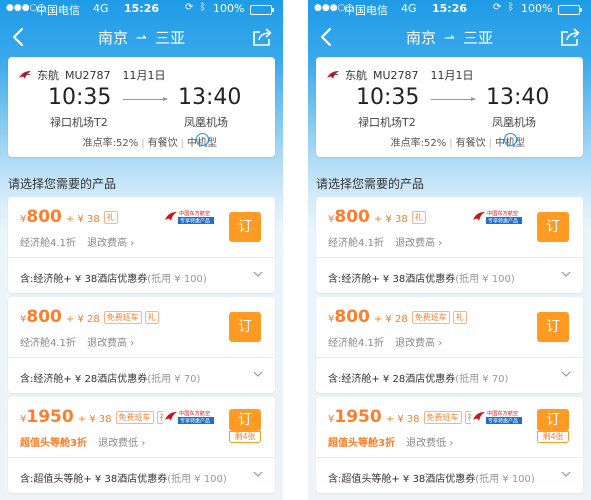 The image size is (591, 500). What do you see at coordinates (514, 122) in the screenshot?
I see `arrival-airport: 凤凰机场` at bounding box center [514, 122].